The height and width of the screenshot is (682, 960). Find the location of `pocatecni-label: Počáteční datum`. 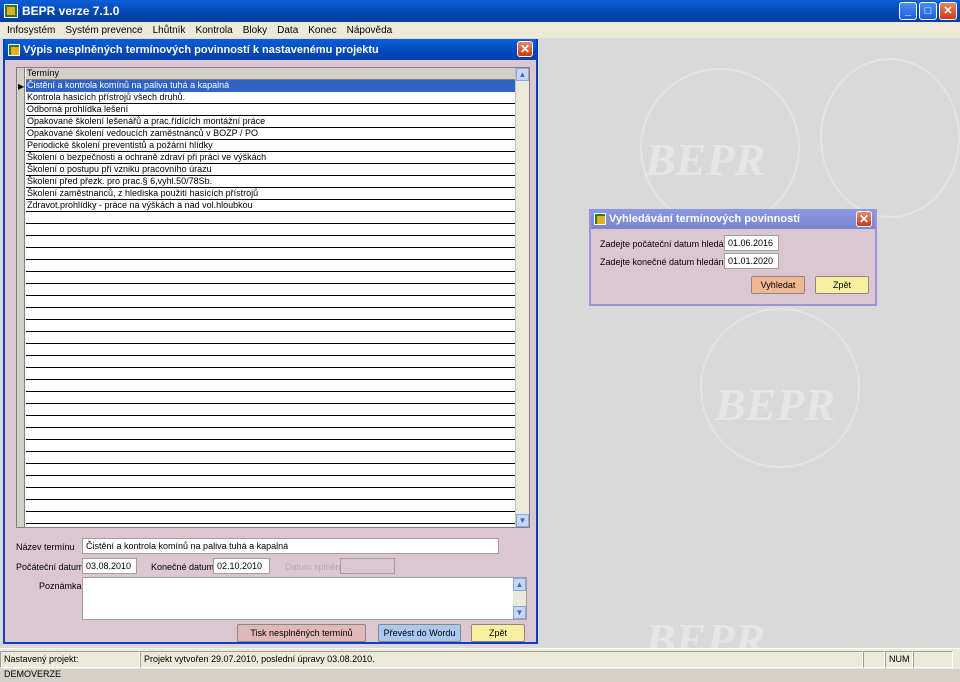

pocatecni-label: Počáteční datum is located at coordinates (50, 567).